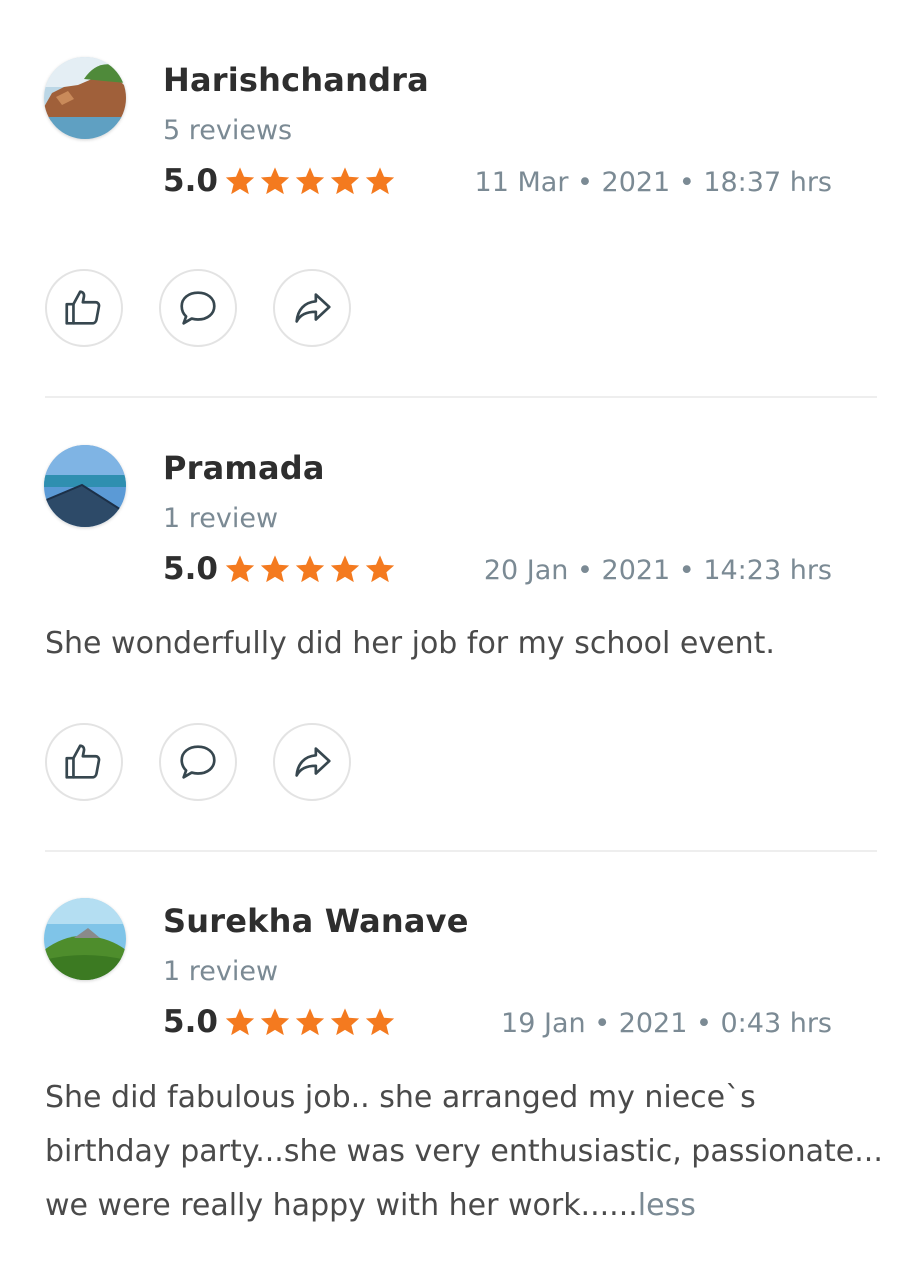  Describe the element at coordinates (657, 570) in the screenshot. I see `review-date: 20 Jan • 2021 • 14:23 hrs` at that location.